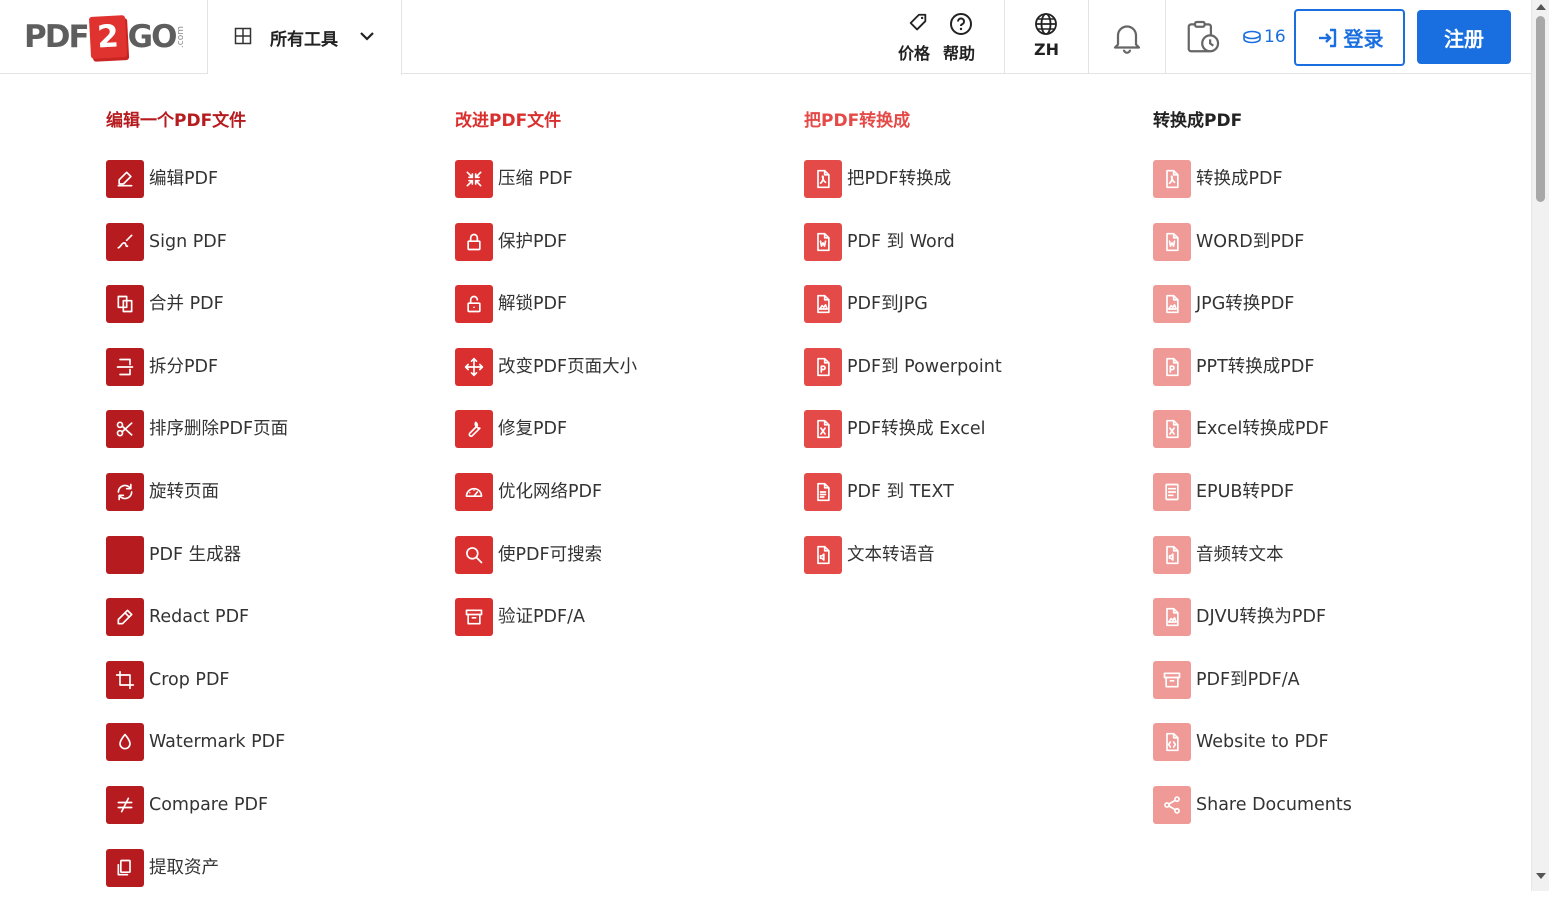 Image resolution: width=1549 pixels, height=911 pixels. Describe the element at coordinates (1252, 441) in the screenshot. I see `menu-item: Excel转换成PDF` at that location.